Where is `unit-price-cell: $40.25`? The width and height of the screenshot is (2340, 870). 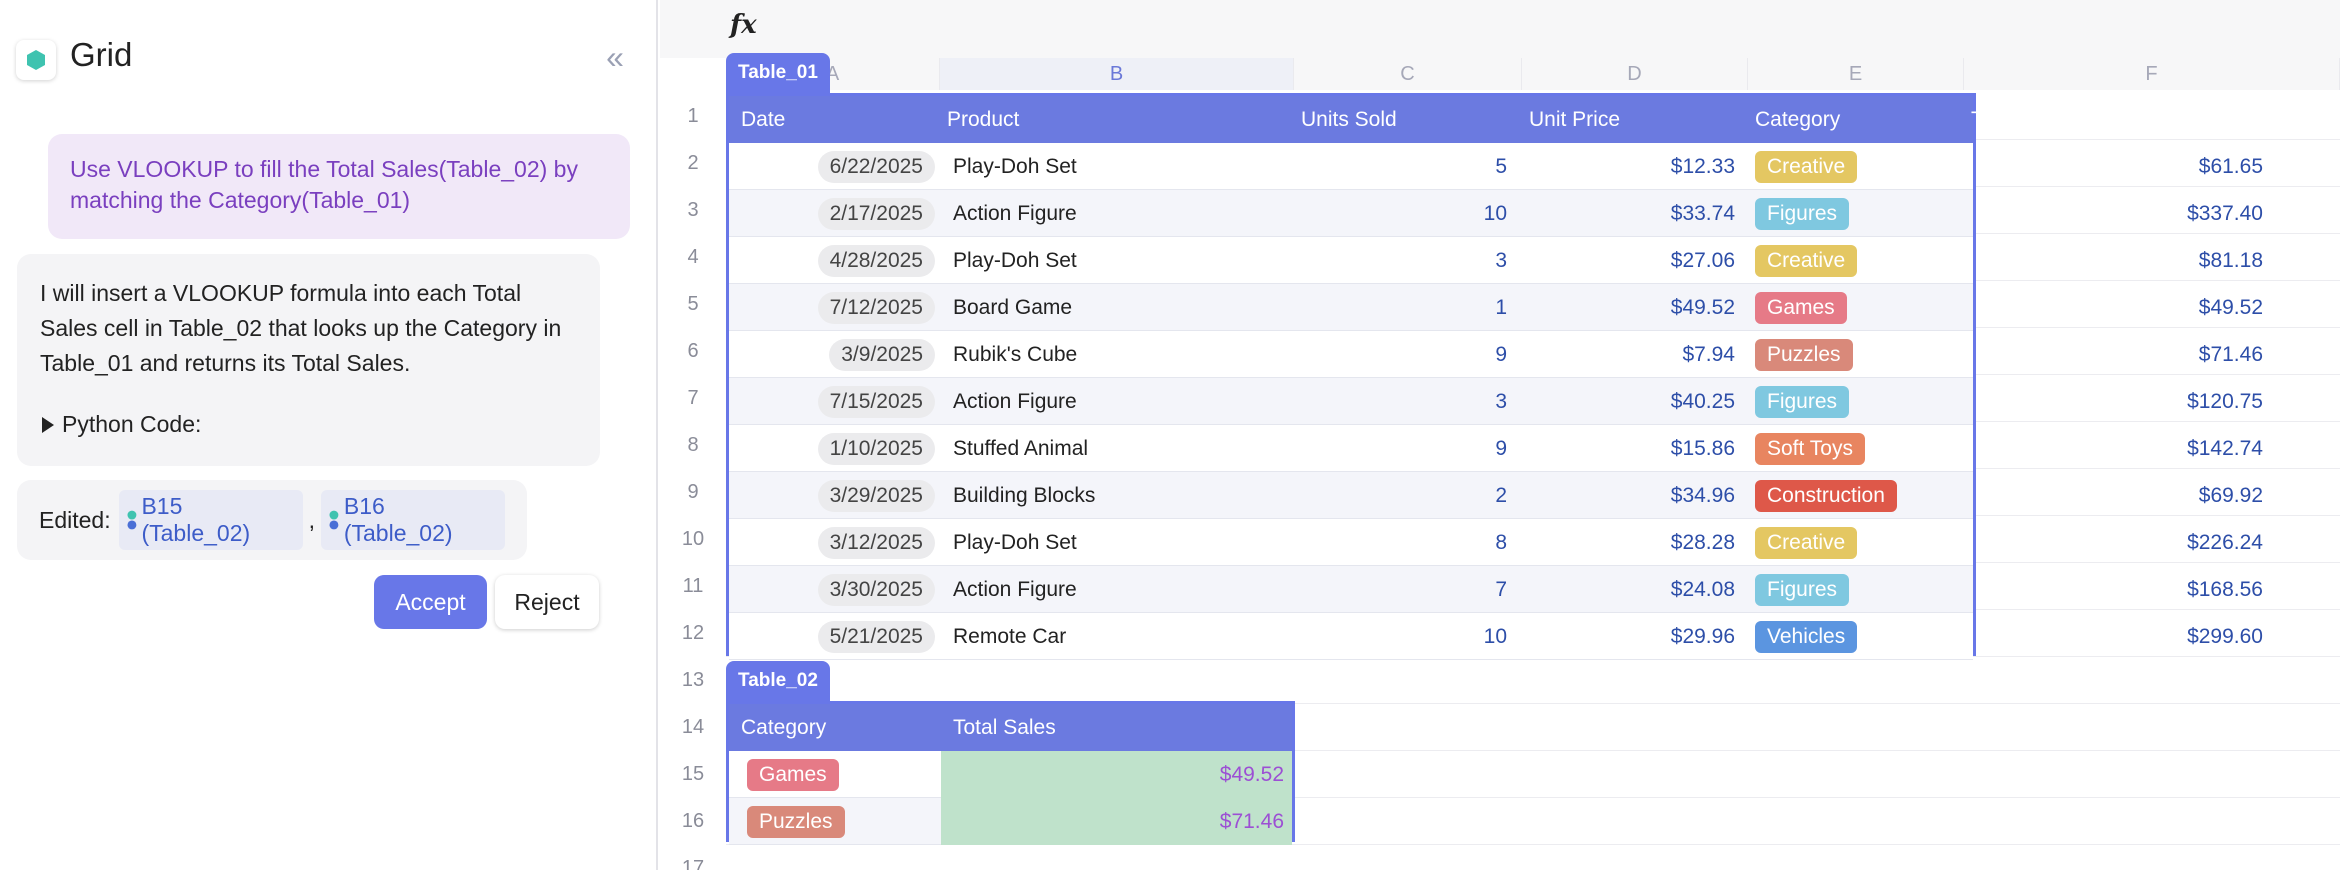 unit-price-cell: $40.25 is located at coordinates (1627, 401).